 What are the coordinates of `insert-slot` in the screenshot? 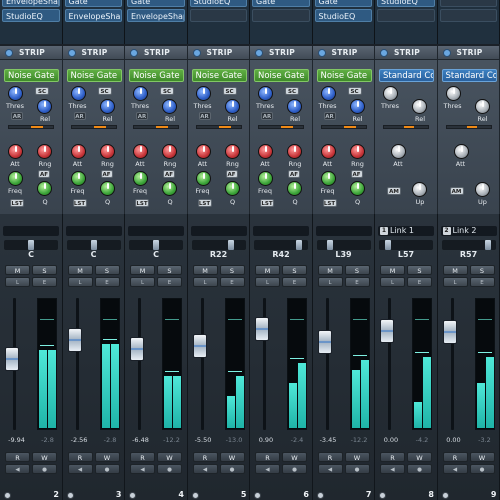 It's located at (468, 3).